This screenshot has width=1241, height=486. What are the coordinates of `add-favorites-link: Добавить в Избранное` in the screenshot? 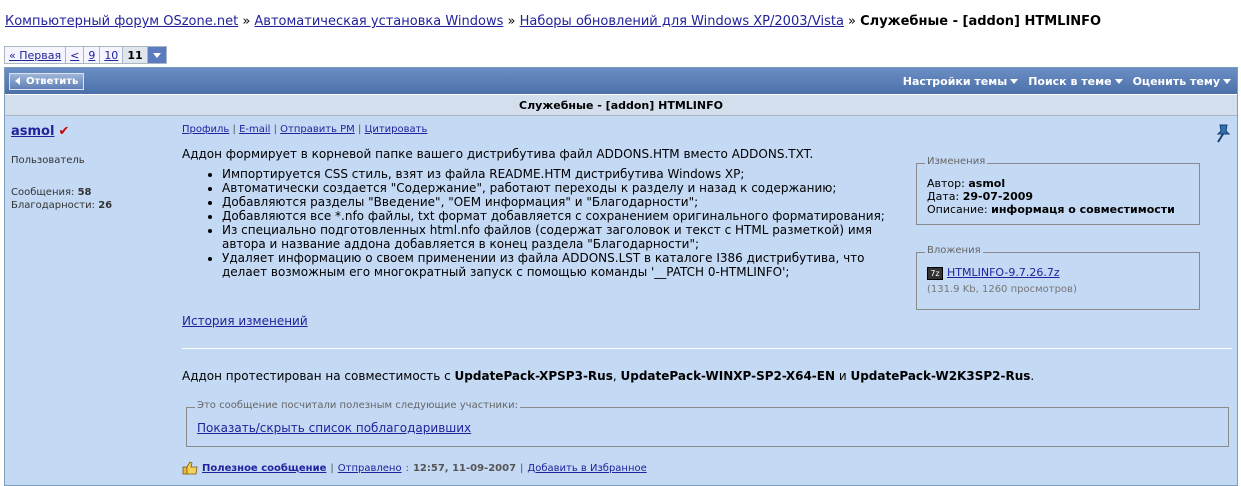 It's located at (586, 468).